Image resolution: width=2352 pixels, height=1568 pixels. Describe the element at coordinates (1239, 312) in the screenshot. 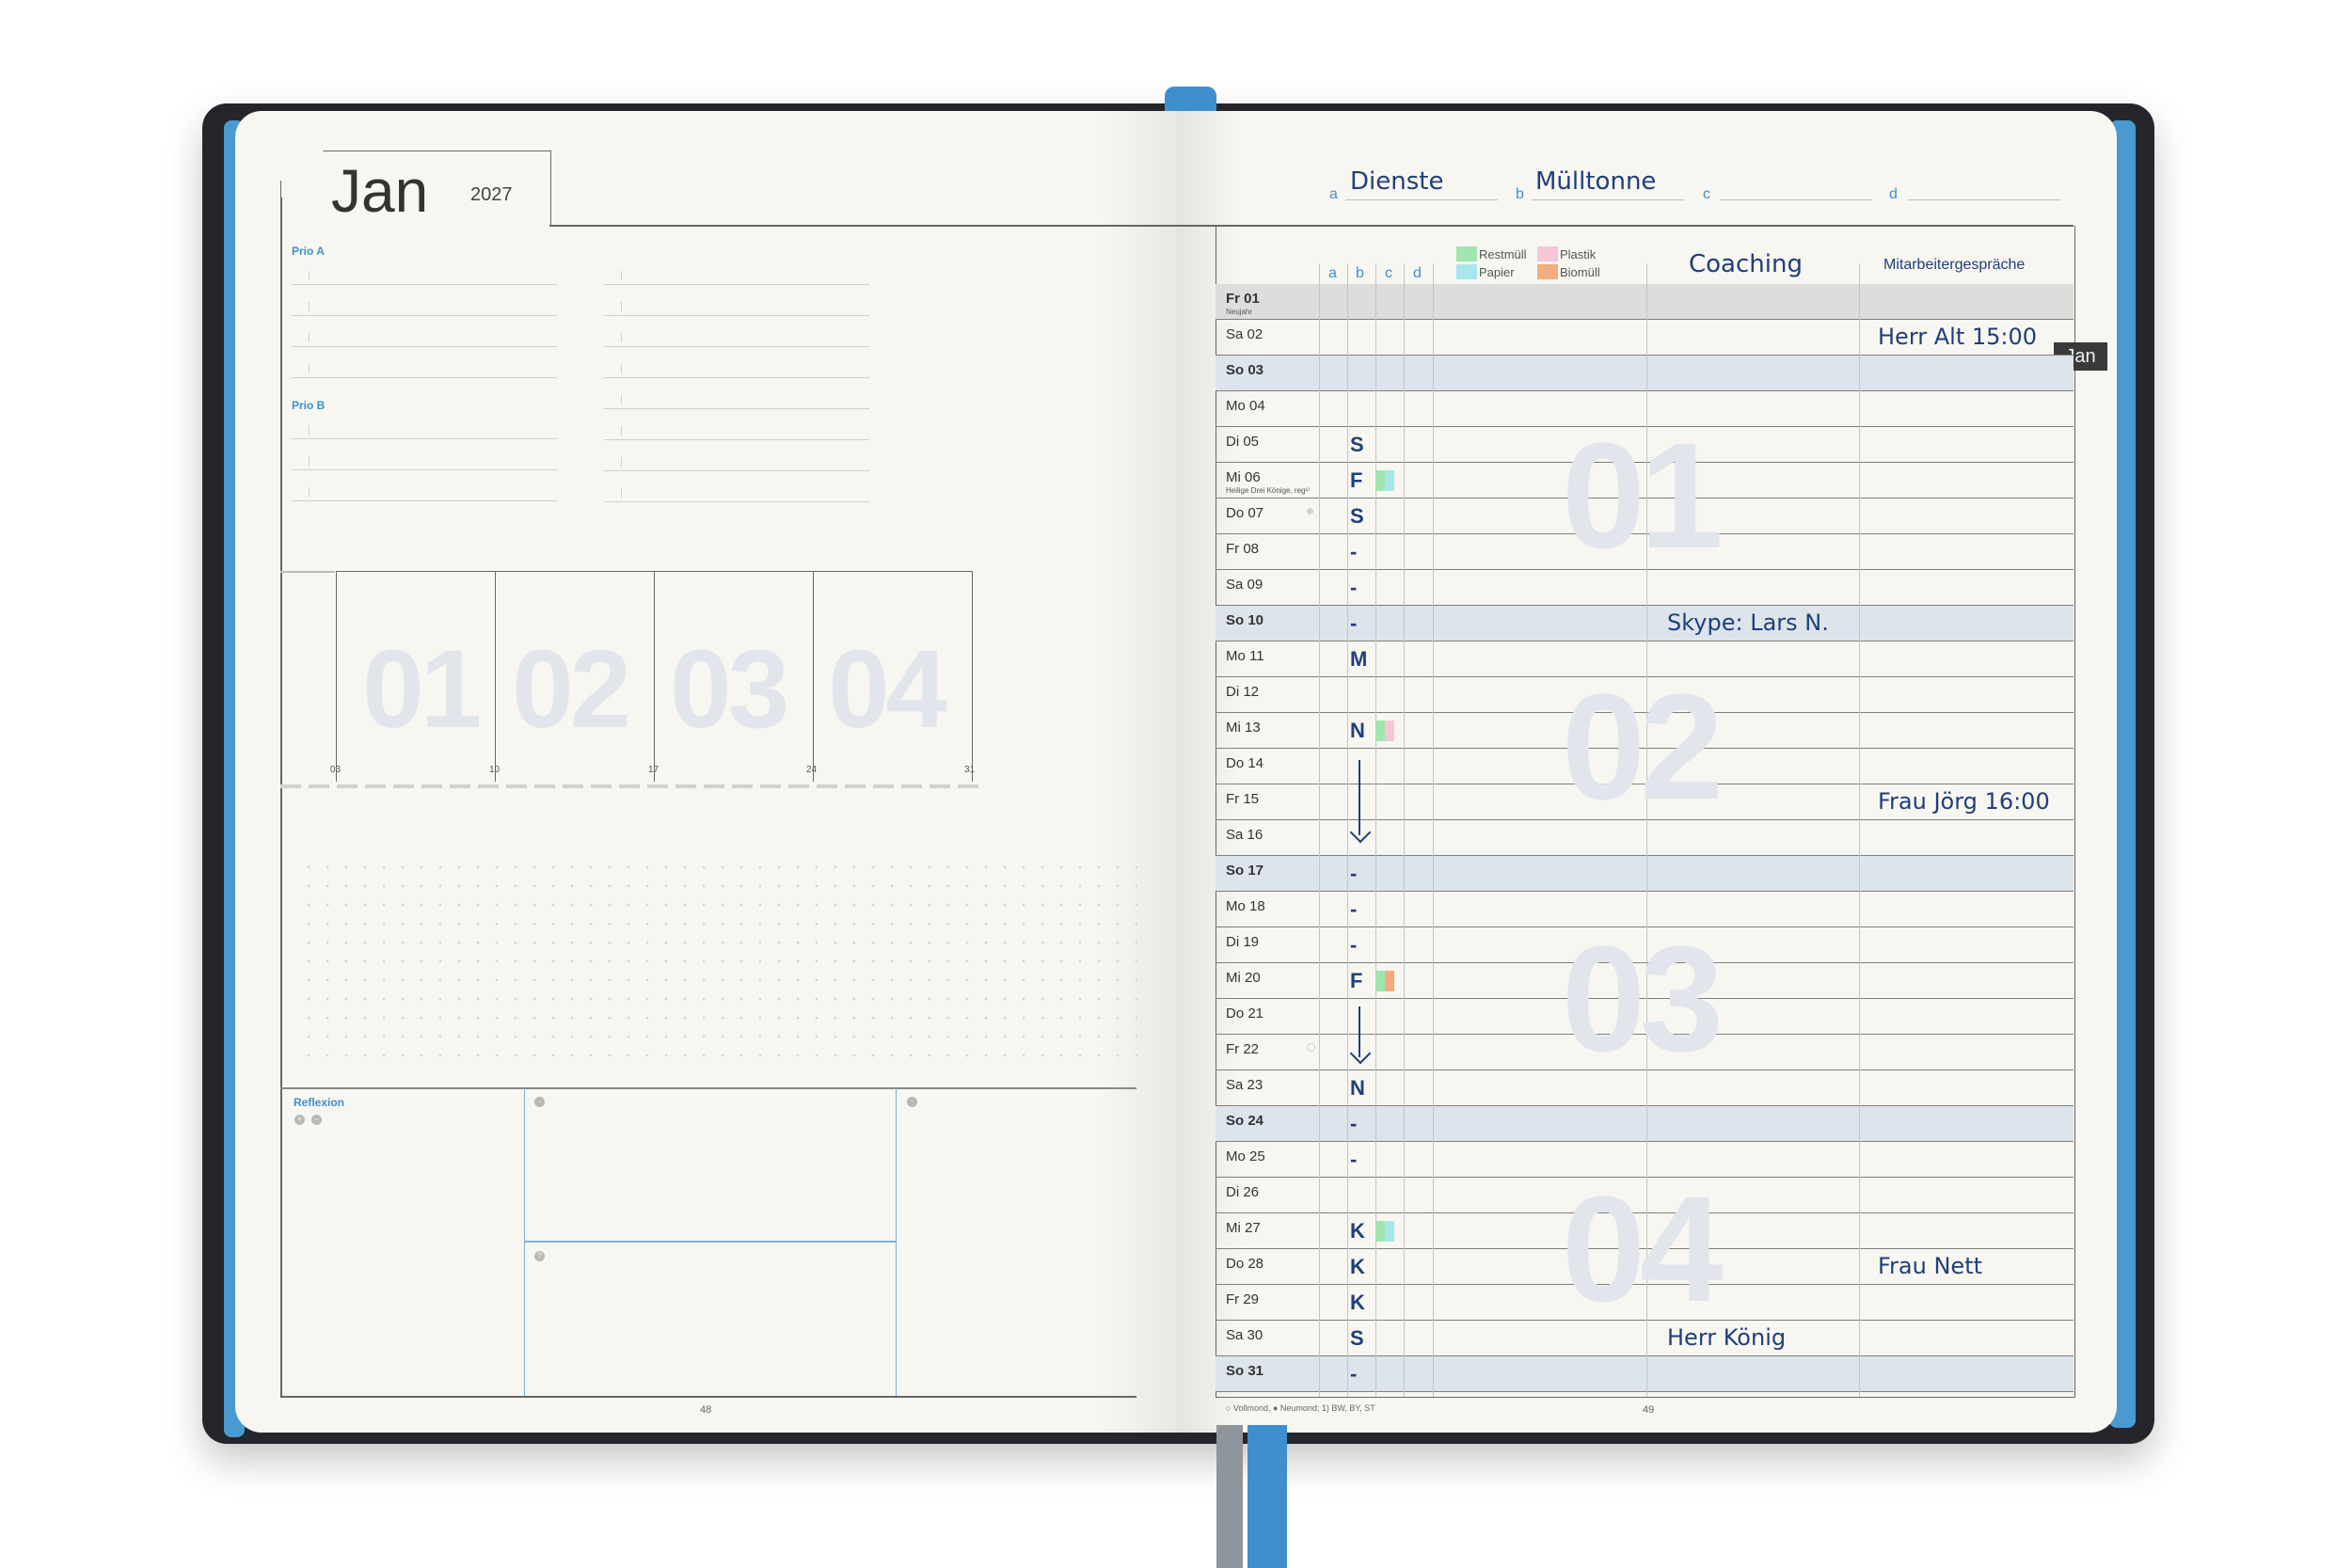

I see `holiday-note: Neujahr` at that location.